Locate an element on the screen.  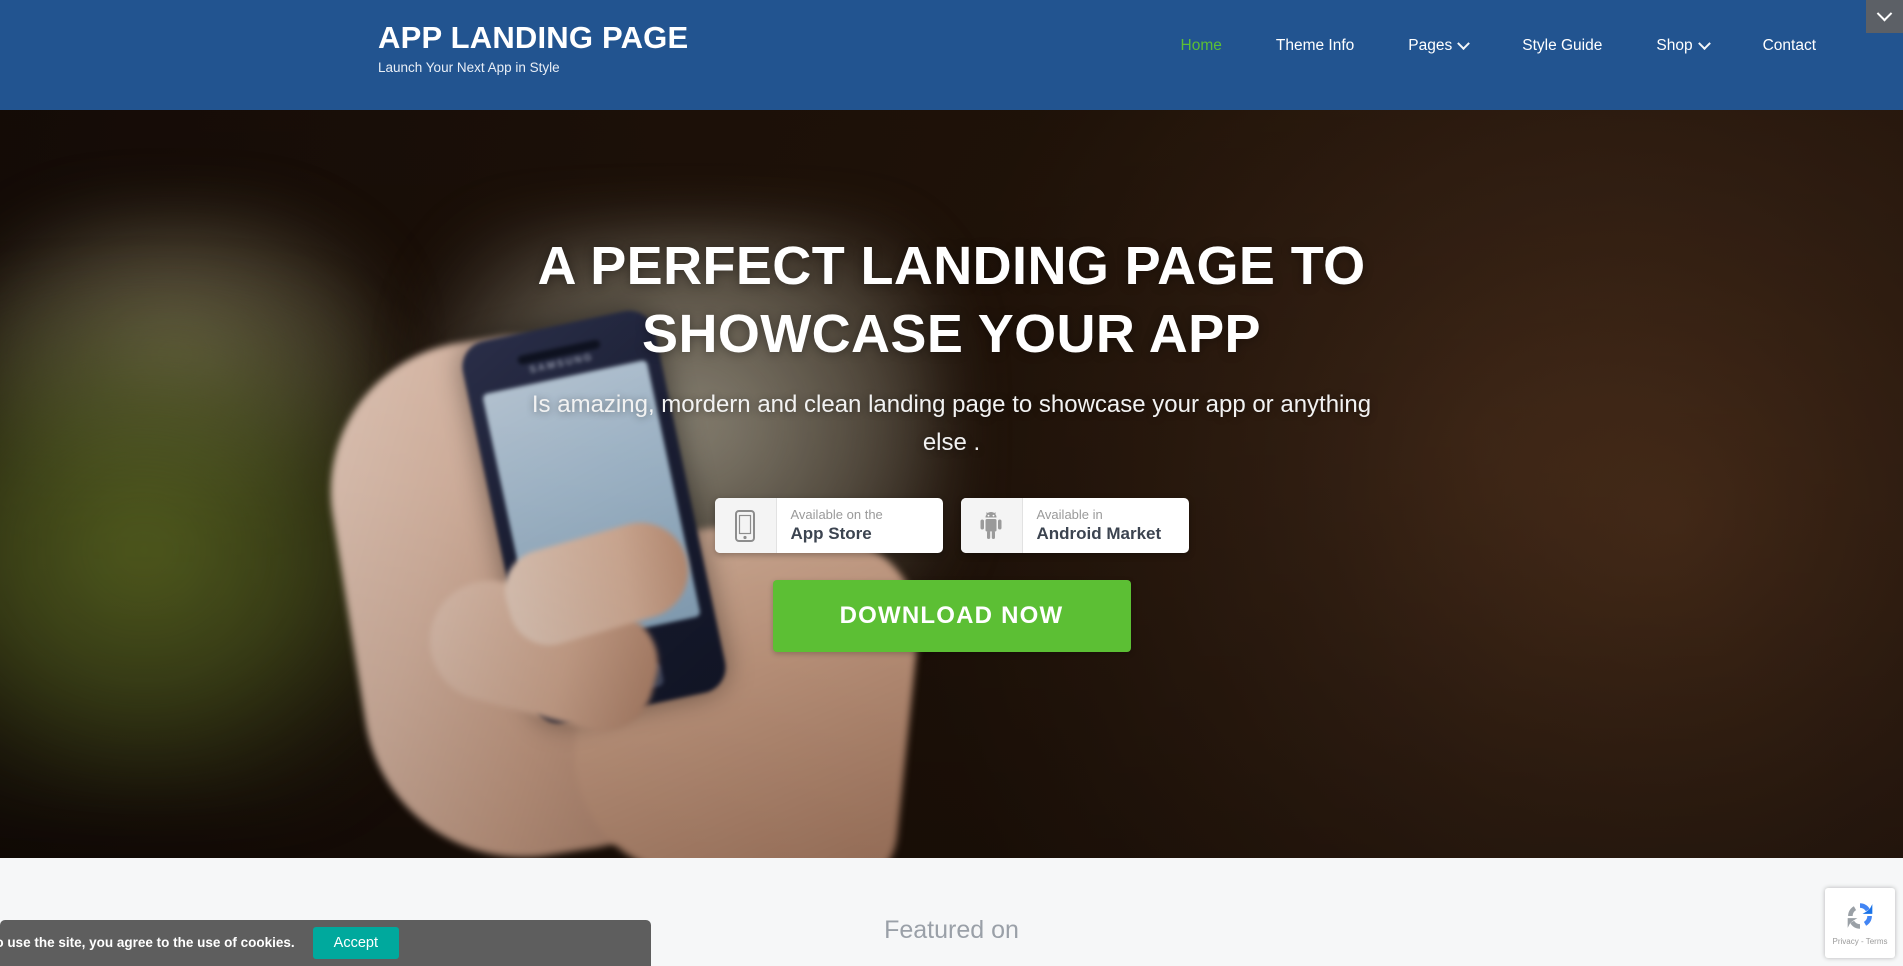
android-market-badge-text: Available in Android Market is located at coordinates (1101, 525).